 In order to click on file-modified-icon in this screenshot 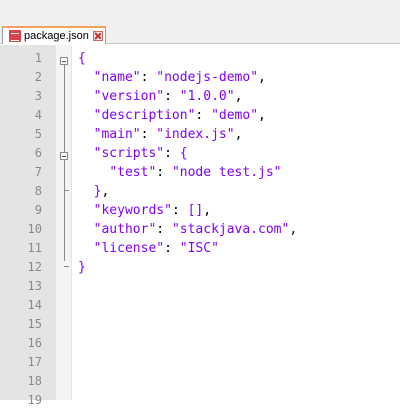, I will do `click(15, 36)`.